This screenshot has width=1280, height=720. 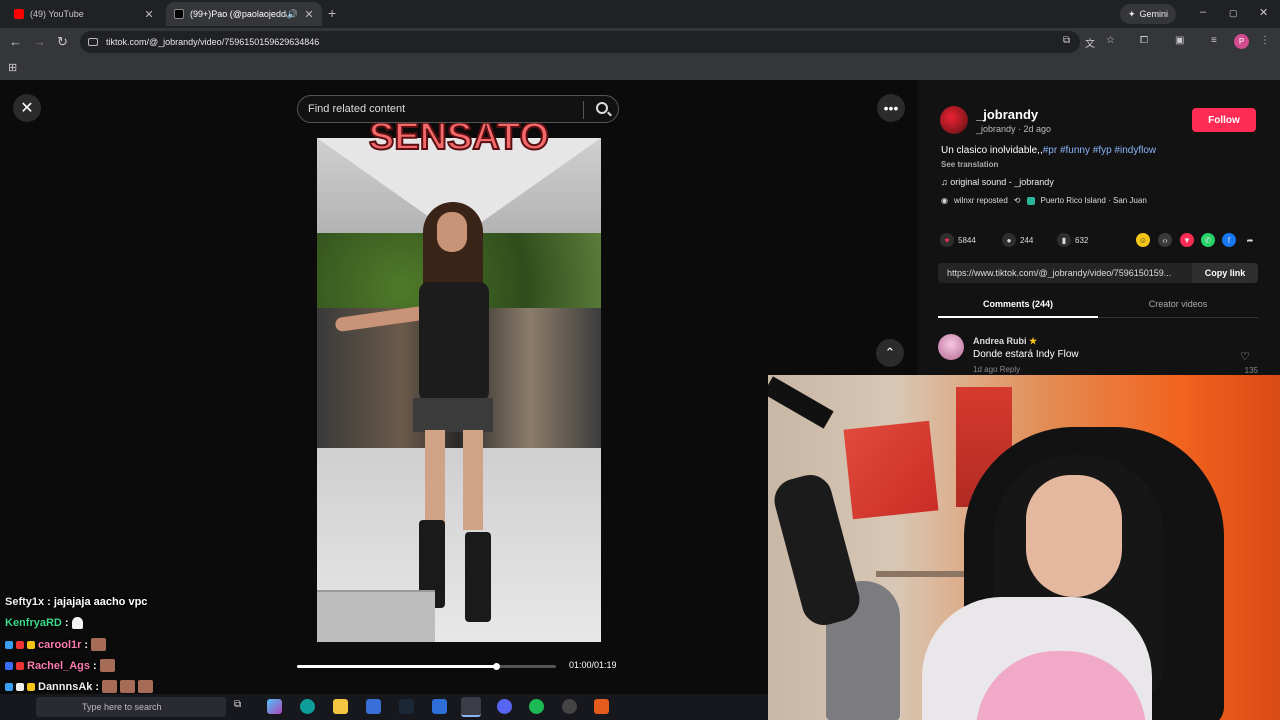 What do you see at coordinates (997, 182) in the screenshot?
I see `sound-link: ♫ original sound - _jobrandy` at bounding box center [997, 182].